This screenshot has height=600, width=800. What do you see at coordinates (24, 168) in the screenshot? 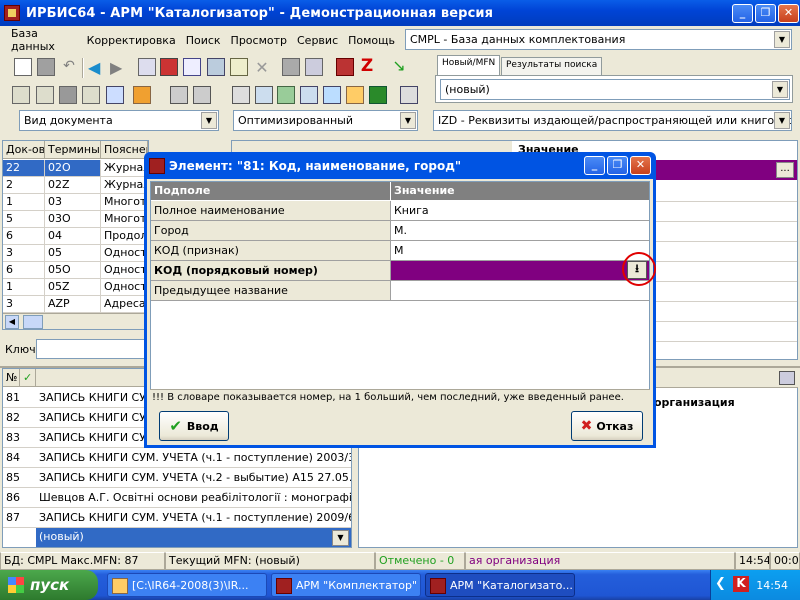
I see `dict-cell-count: 22` at bounding box center [24, 168].